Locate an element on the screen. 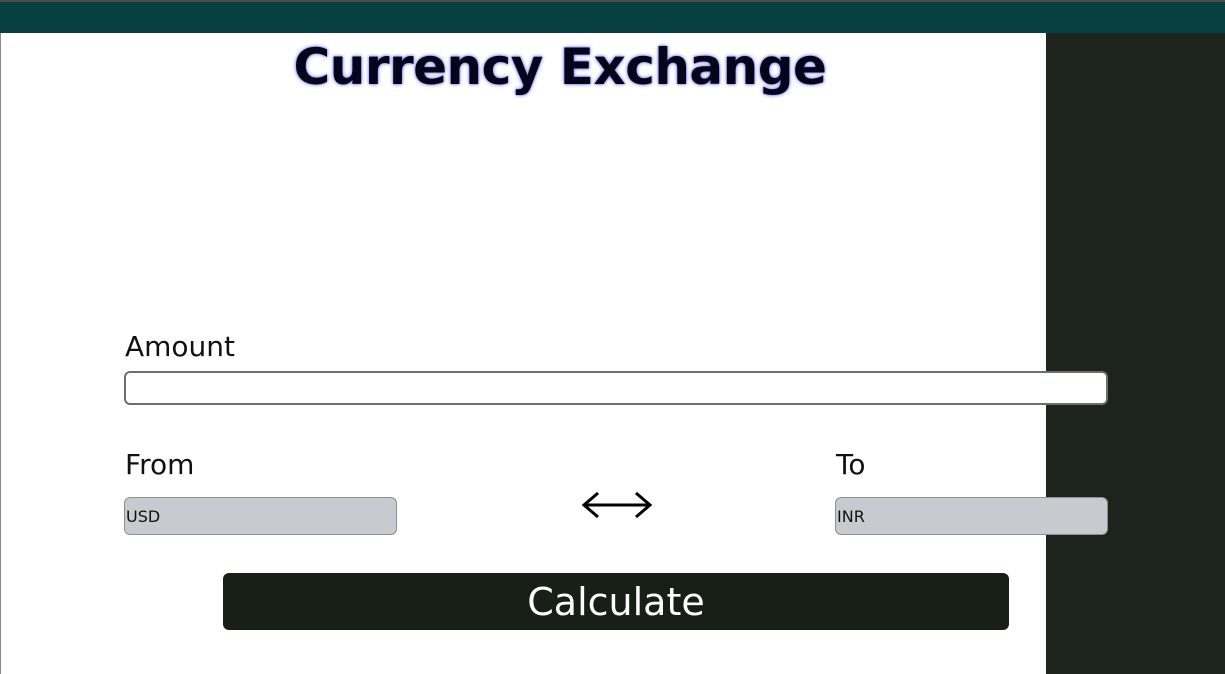 The width and height of the screenshot is (1225, 674). from-label: From is located at coordinates (160, 464).